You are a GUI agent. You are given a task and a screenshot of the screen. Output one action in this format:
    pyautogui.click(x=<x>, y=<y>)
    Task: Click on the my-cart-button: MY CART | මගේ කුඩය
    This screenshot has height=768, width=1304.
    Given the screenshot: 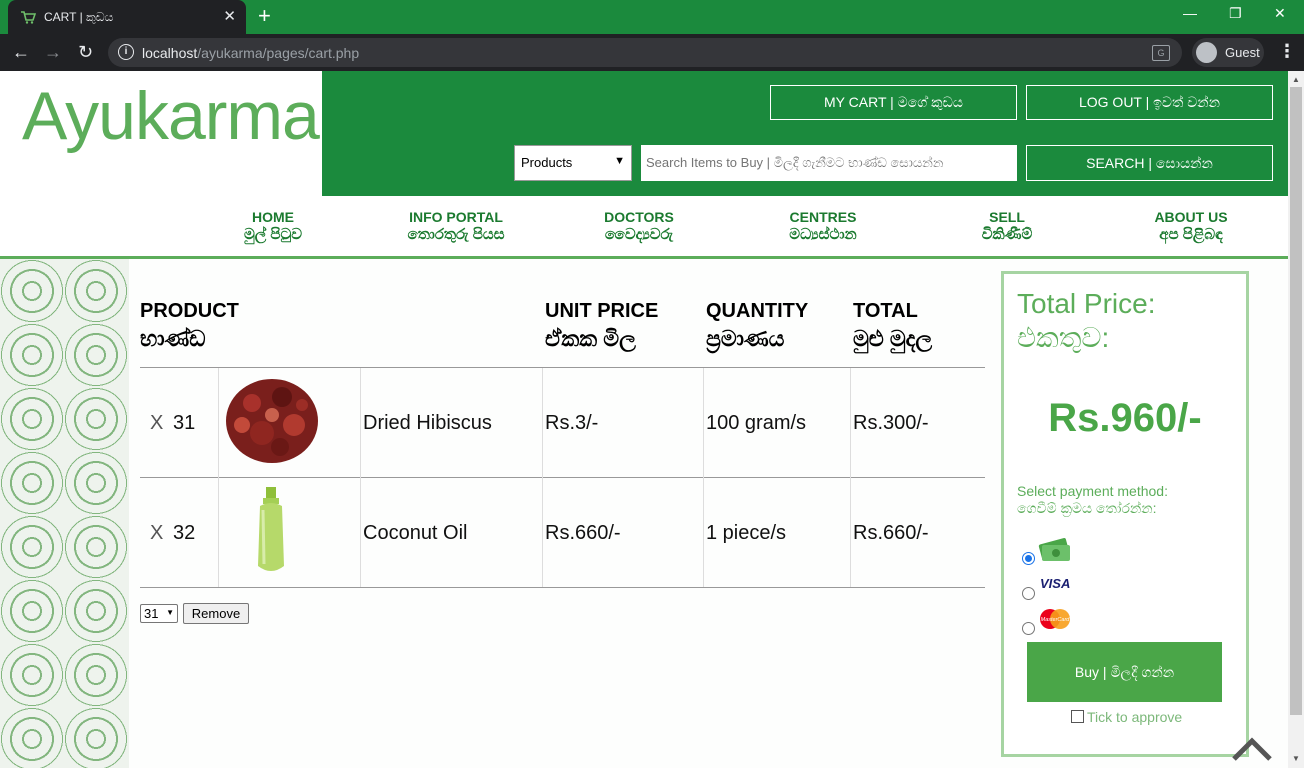 What is the action you would take?
    pyautogui.click(x=893, y=102)
    